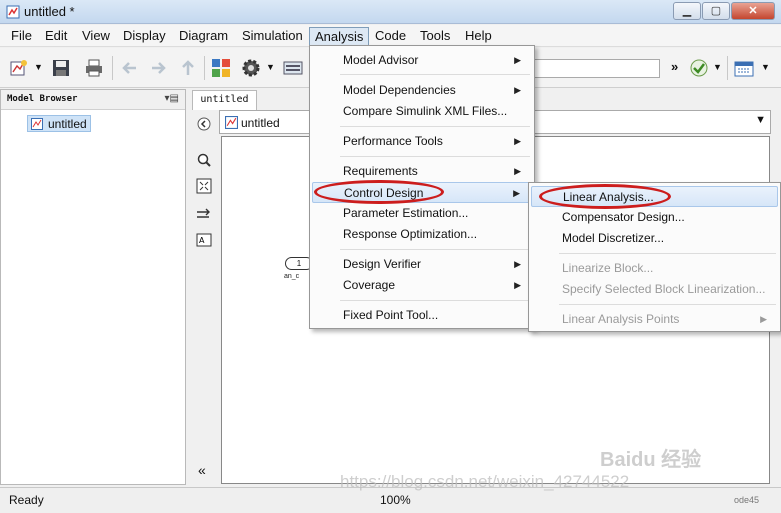  Describe the element at coordinates (422, 285) in the screenshot. I see `menu-item-coverage: Coverage ▶` at that location.